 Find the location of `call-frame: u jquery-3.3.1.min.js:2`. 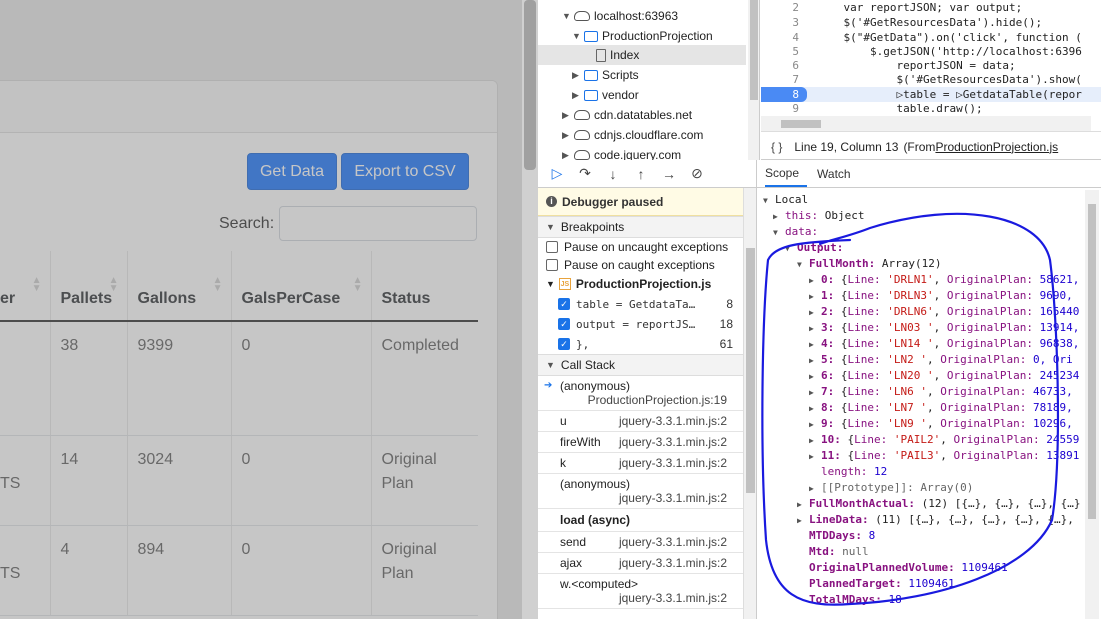

call-frame: u jquery-3.3.1.min.js:2 is located at coordinates (640, 421).